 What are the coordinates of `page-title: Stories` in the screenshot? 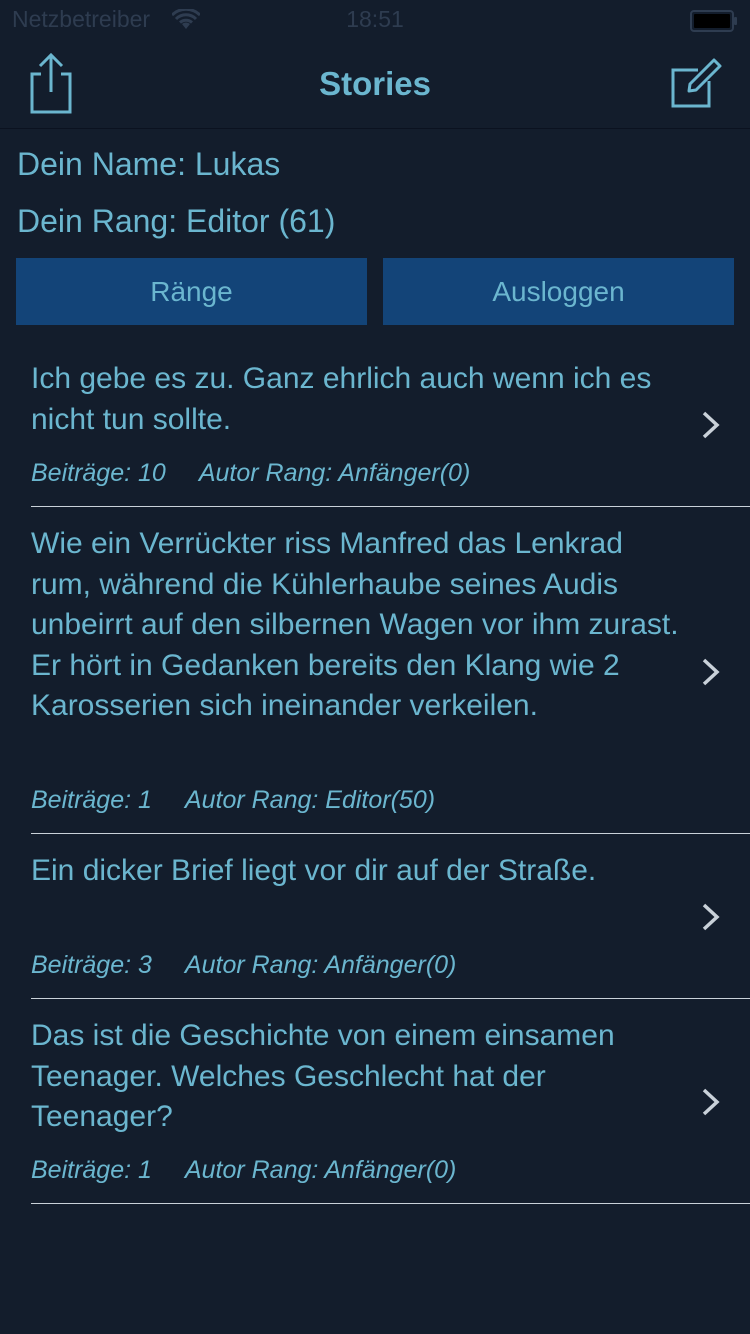 It's located at (375, 83).